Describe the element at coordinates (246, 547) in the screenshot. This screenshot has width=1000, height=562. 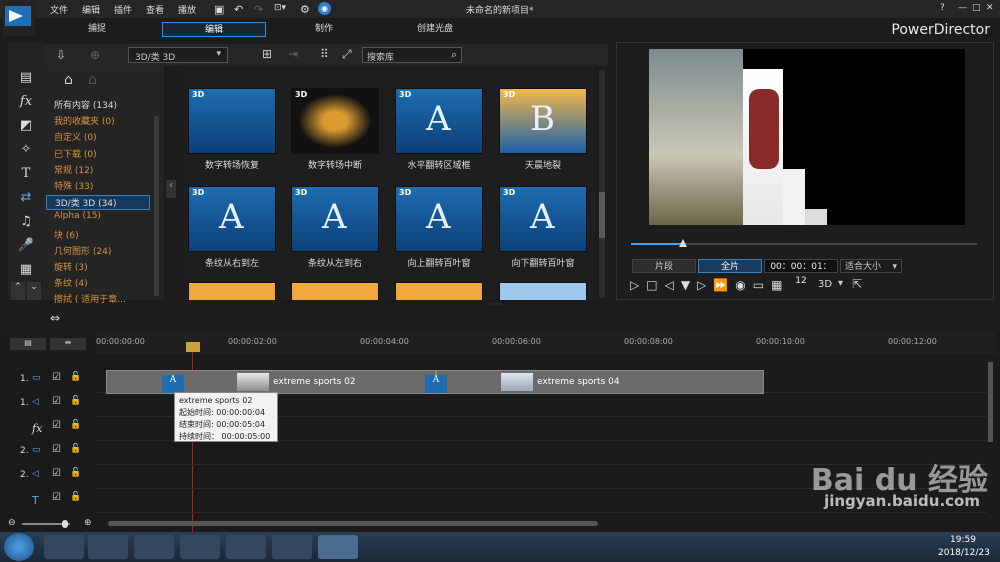
I see `taskbar-player-icon` at that location.